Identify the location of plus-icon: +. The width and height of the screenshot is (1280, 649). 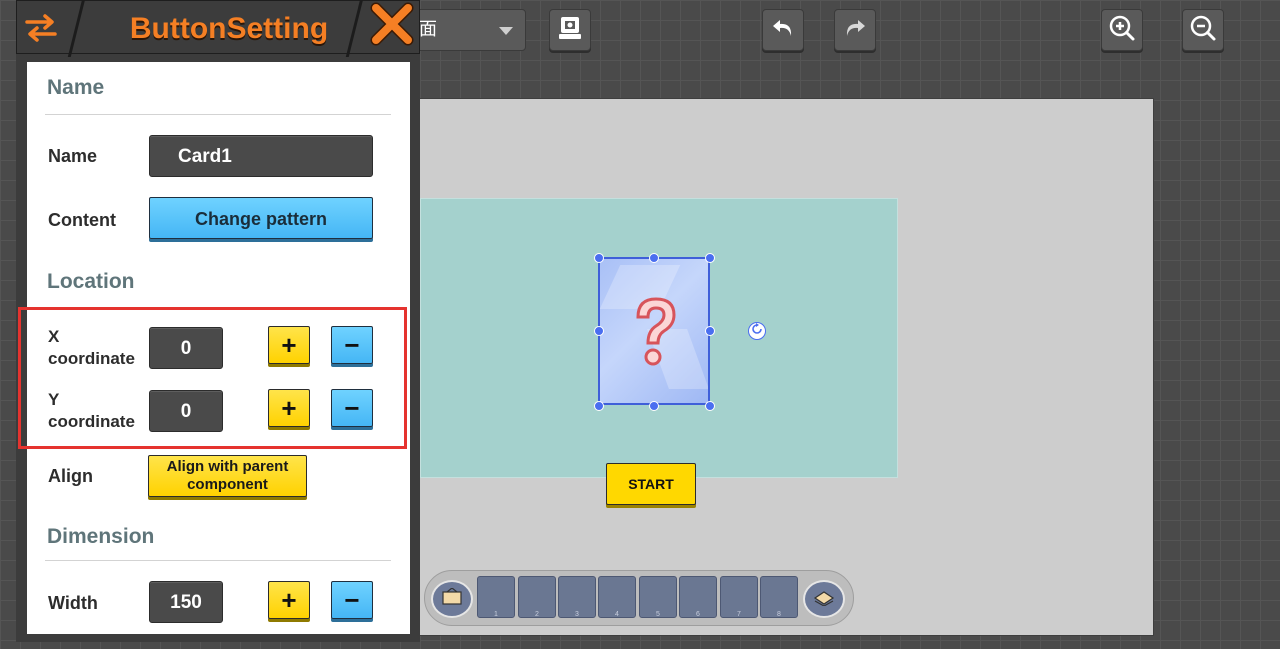
(289, 600).